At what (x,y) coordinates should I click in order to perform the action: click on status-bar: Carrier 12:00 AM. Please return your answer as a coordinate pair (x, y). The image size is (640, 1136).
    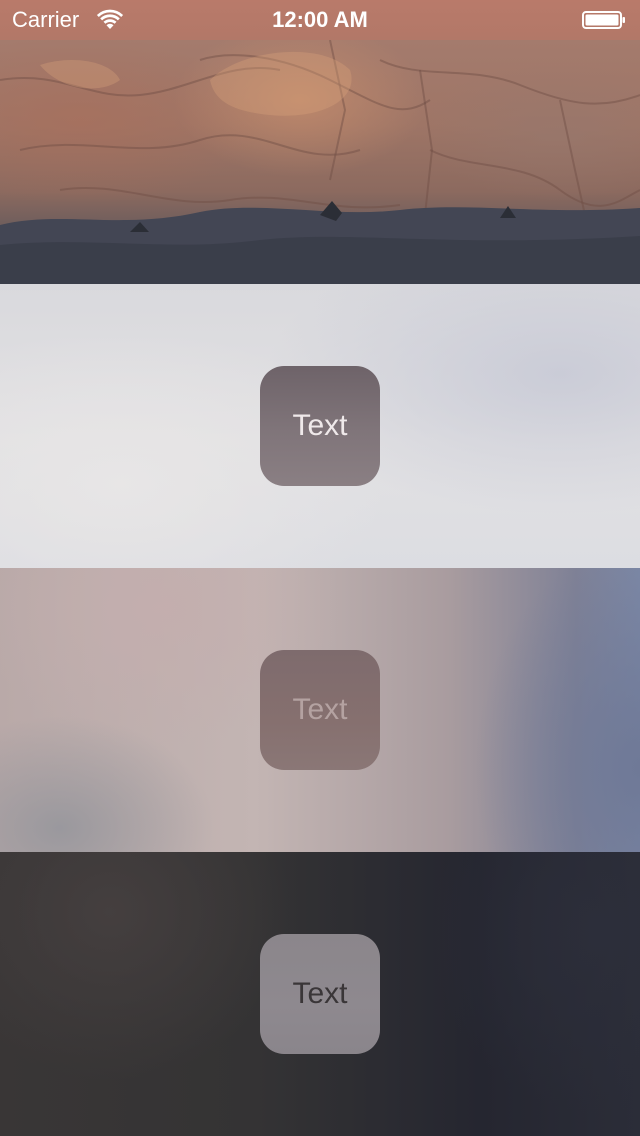
    Looking at the image, I should click on (320, 20).